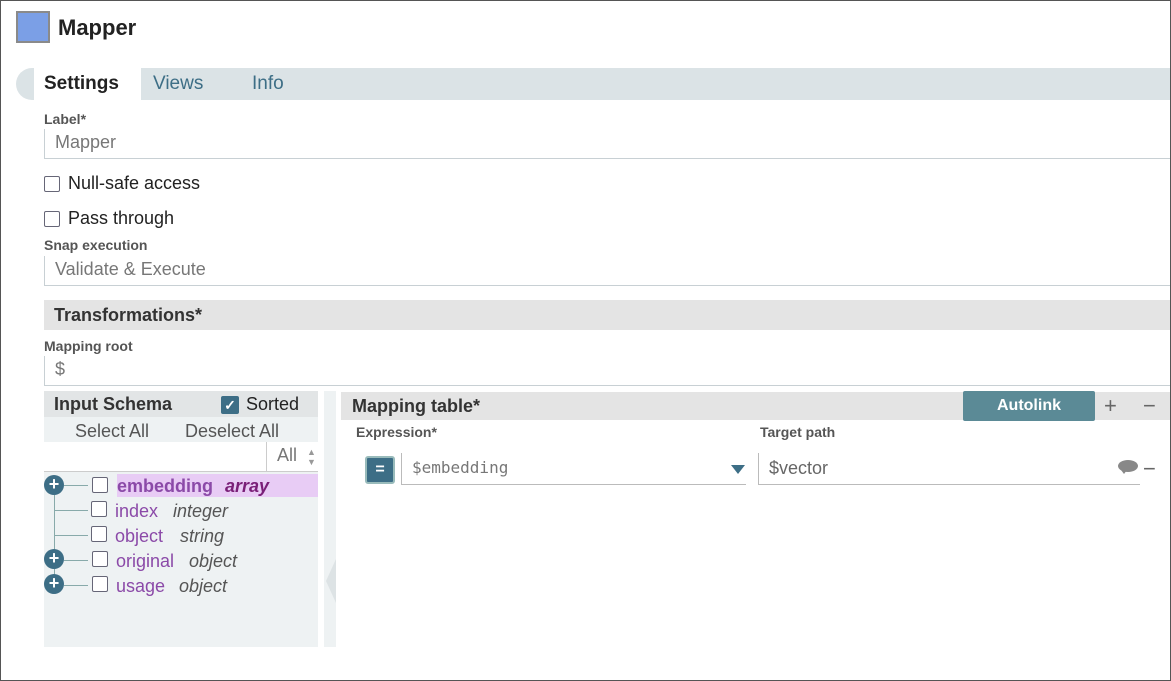  Describe the element at coordinates (96, 245) in the screenshot. I see `snap-execution-label: Snap execution` at that location.